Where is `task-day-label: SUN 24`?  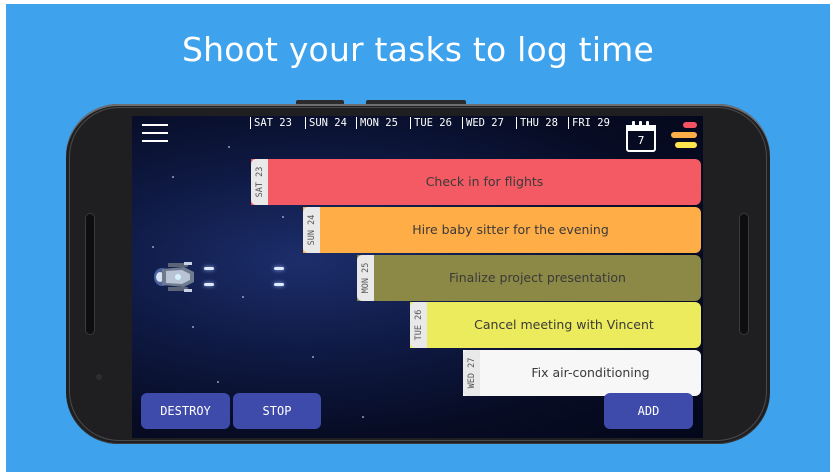 task-day-label: SUN 24 is located at coordinates (312, 230).